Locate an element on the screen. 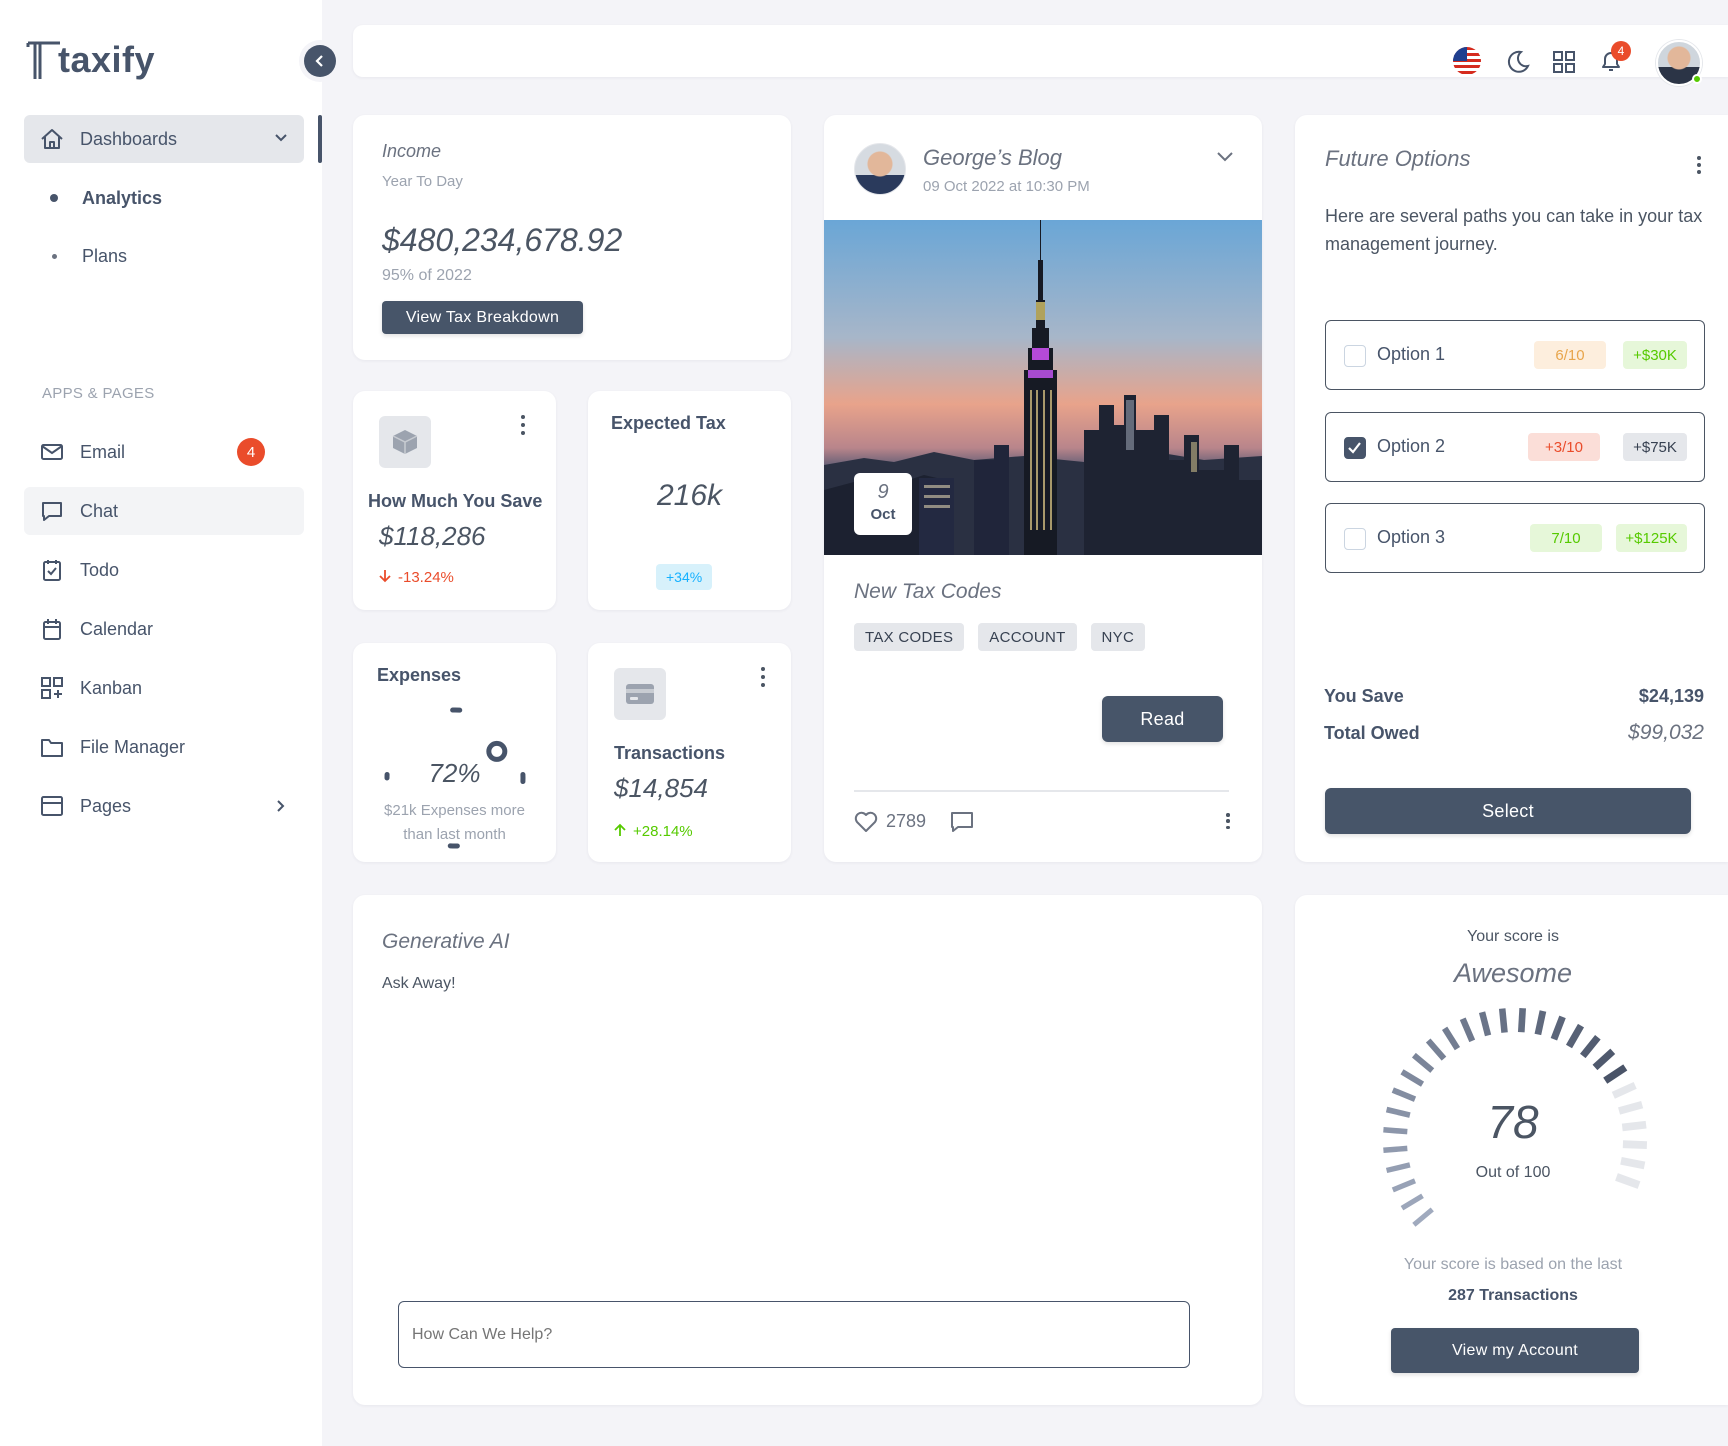 This screenshot has width=1728, height=1446. nav-chat: Chat is located at coordinates (164, 511).